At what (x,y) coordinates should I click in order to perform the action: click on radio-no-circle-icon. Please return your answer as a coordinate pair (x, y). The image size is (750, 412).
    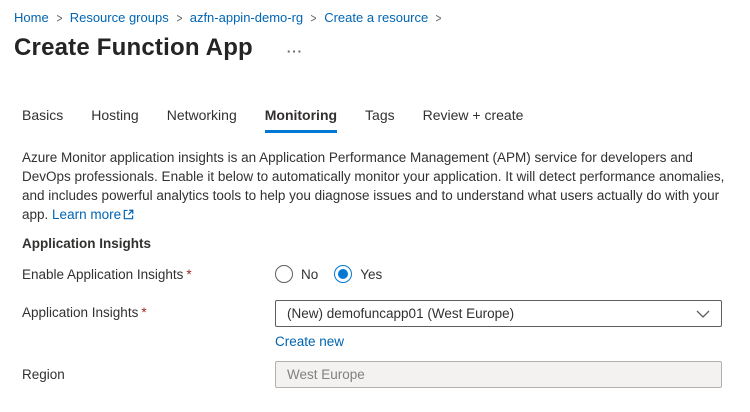
    Looking at the image, I should click on (284, 274).